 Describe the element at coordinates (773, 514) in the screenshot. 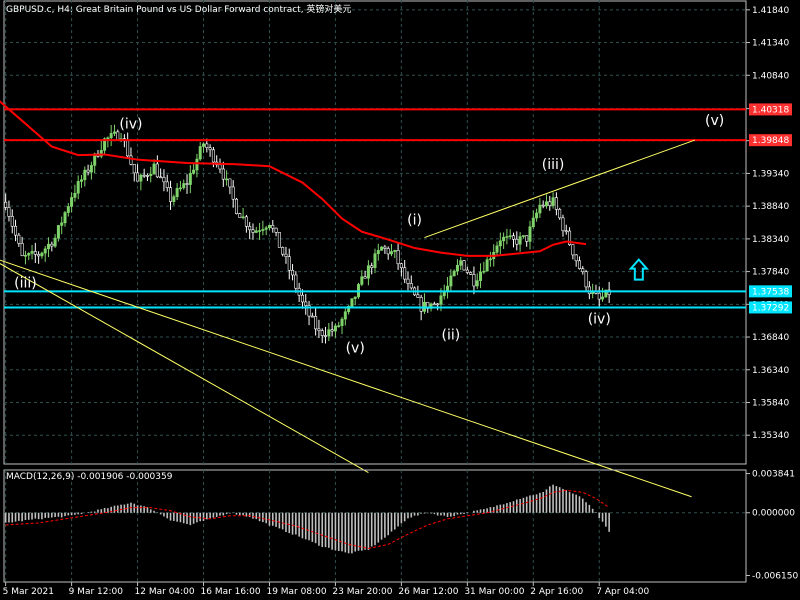

I see `macd-tick-label: 0.000000` at that location.